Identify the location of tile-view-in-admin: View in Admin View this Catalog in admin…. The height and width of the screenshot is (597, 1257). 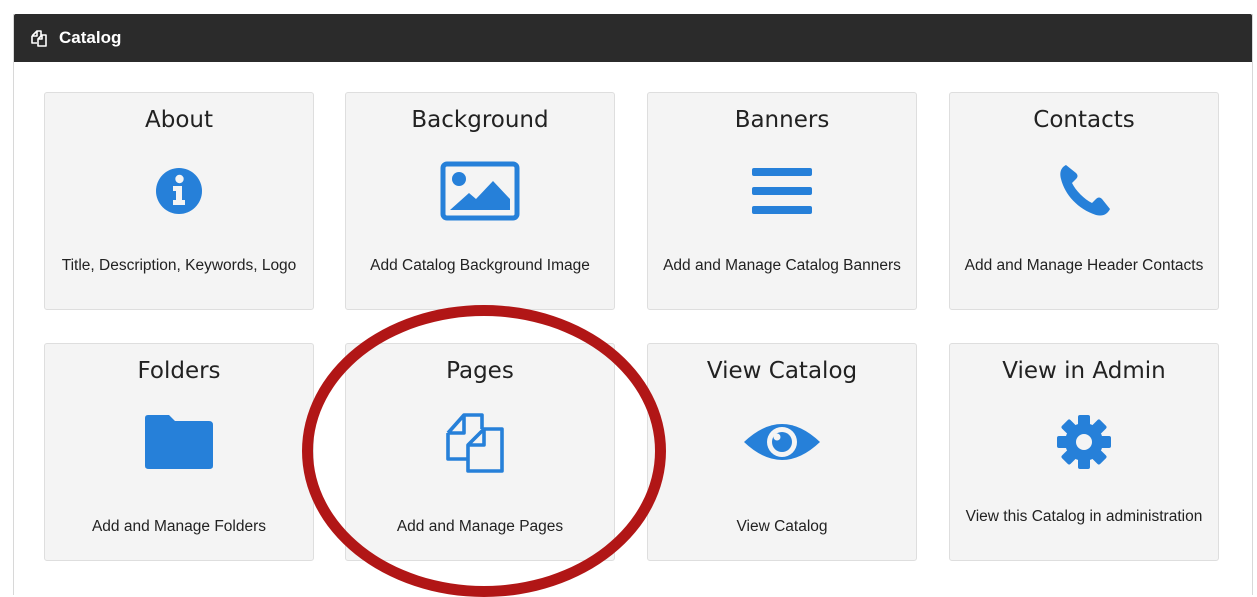
(1084, 452).